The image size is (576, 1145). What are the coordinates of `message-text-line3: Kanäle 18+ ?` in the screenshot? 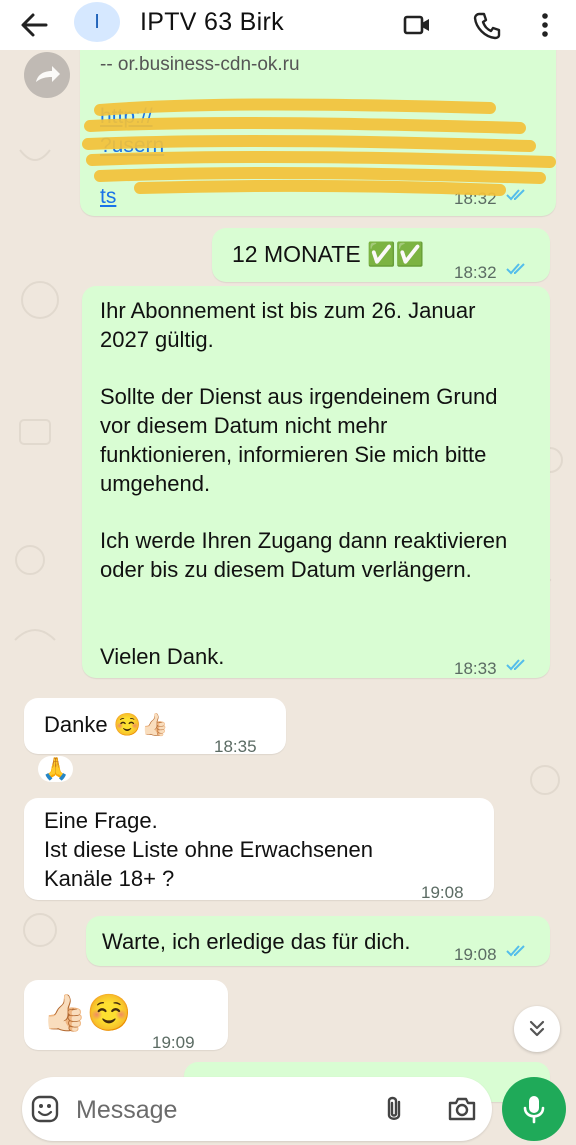 It's located at (109, 878).